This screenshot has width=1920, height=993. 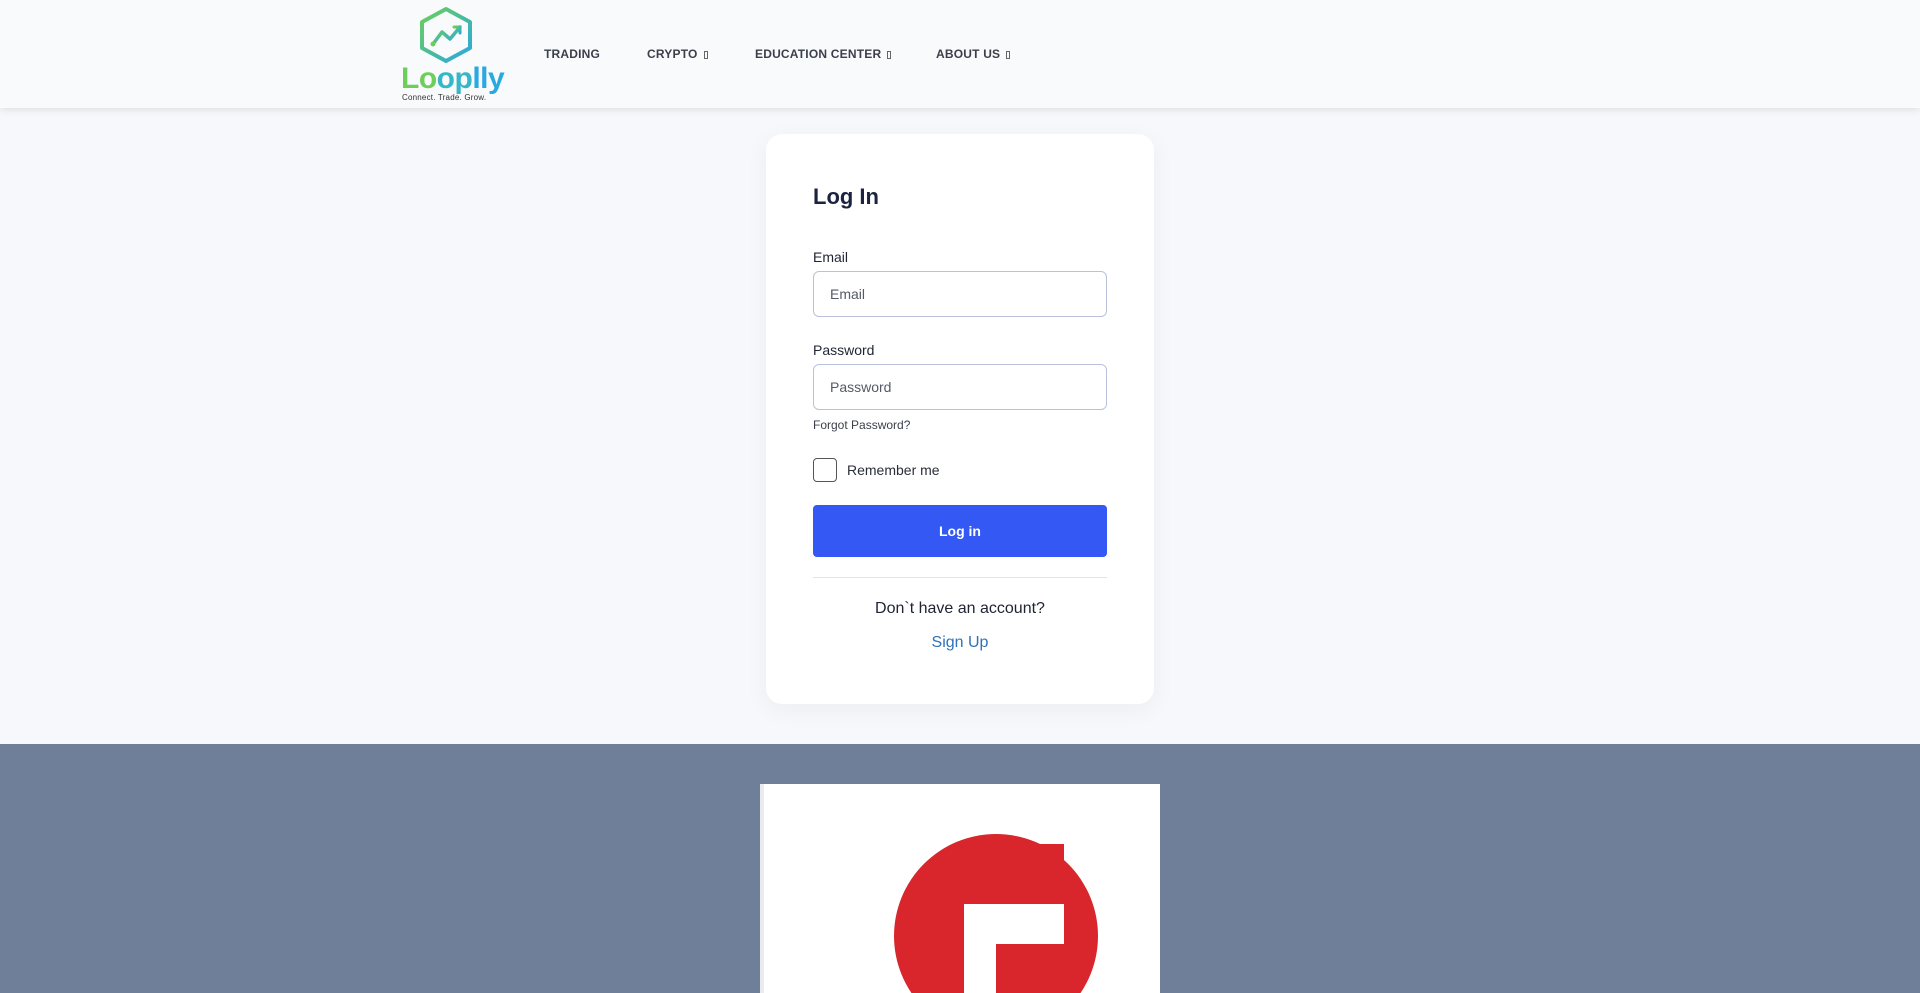 I want to click on nav-item-about-us: ABOUT US, so click(x=973, y=54).